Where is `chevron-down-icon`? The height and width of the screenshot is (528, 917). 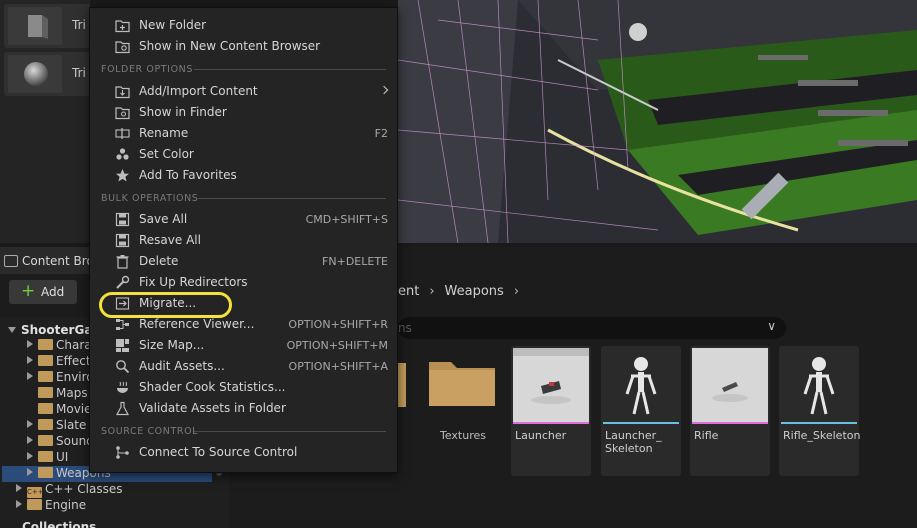 chevron-down-icon is located at coordinates (12, 330).